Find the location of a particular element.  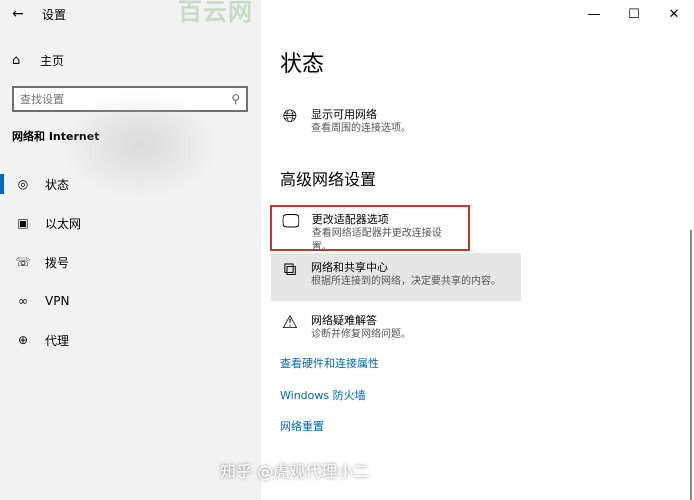

change-adapter-options: 🖵︎ 更改适配器选项 查看网络适配器并更改连接设置。 is located at coordinates (370, 229).